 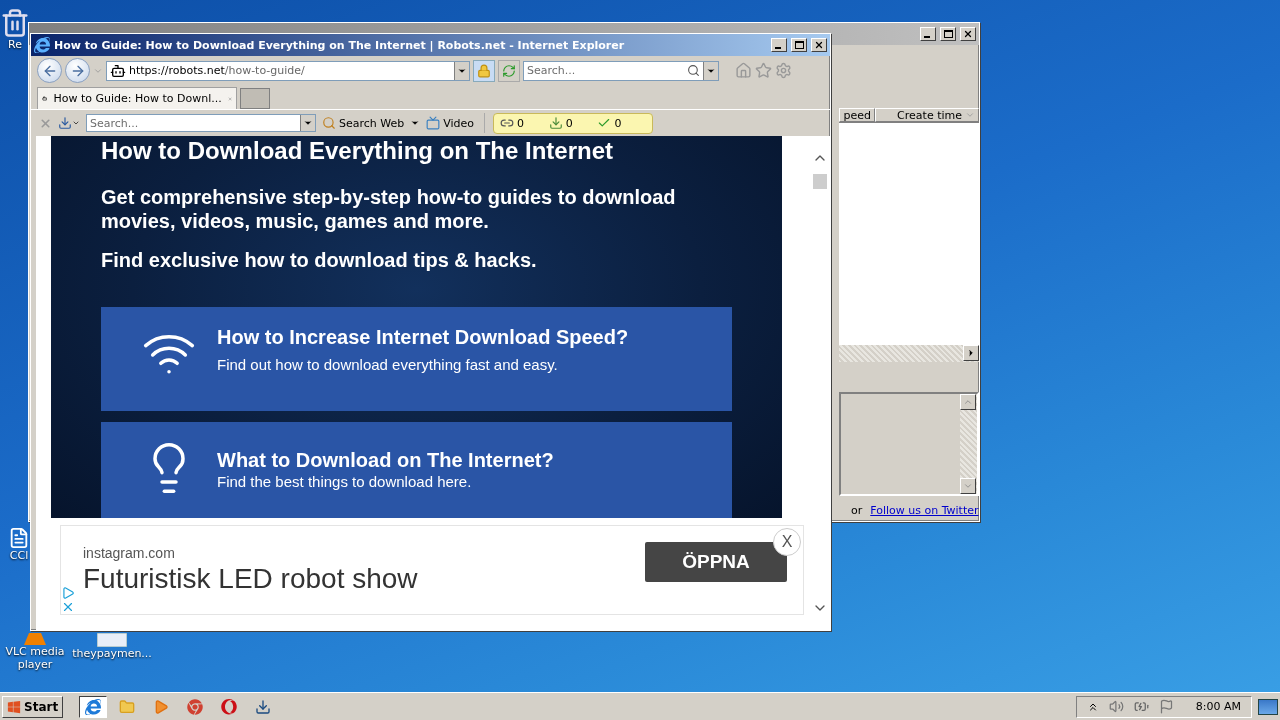 What do you see at coordinates (357, 151) in the screenshot?
I see `page-heading: How to Download Everything on The Internet` at bounding box center [357, 151].